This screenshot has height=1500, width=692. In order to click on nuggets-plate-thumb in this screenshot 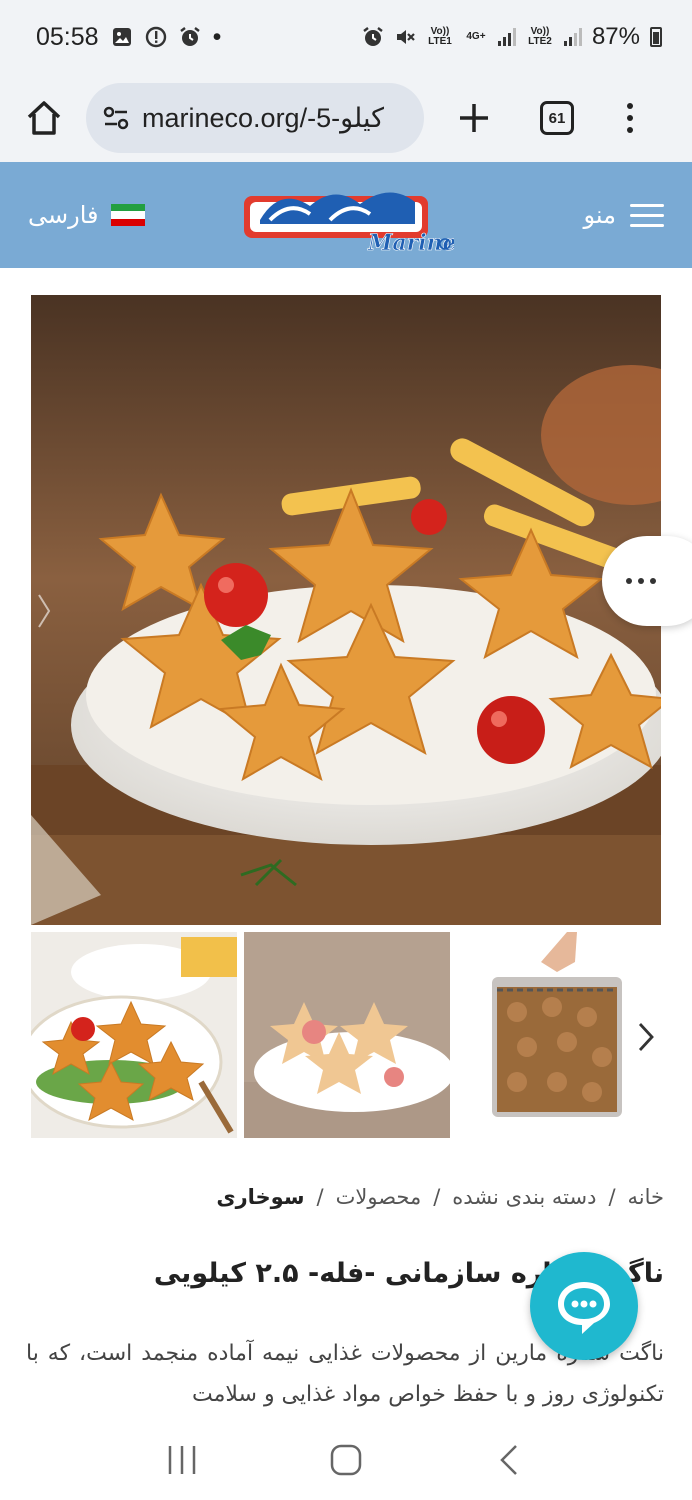, I will do `click(134, 1035)`.